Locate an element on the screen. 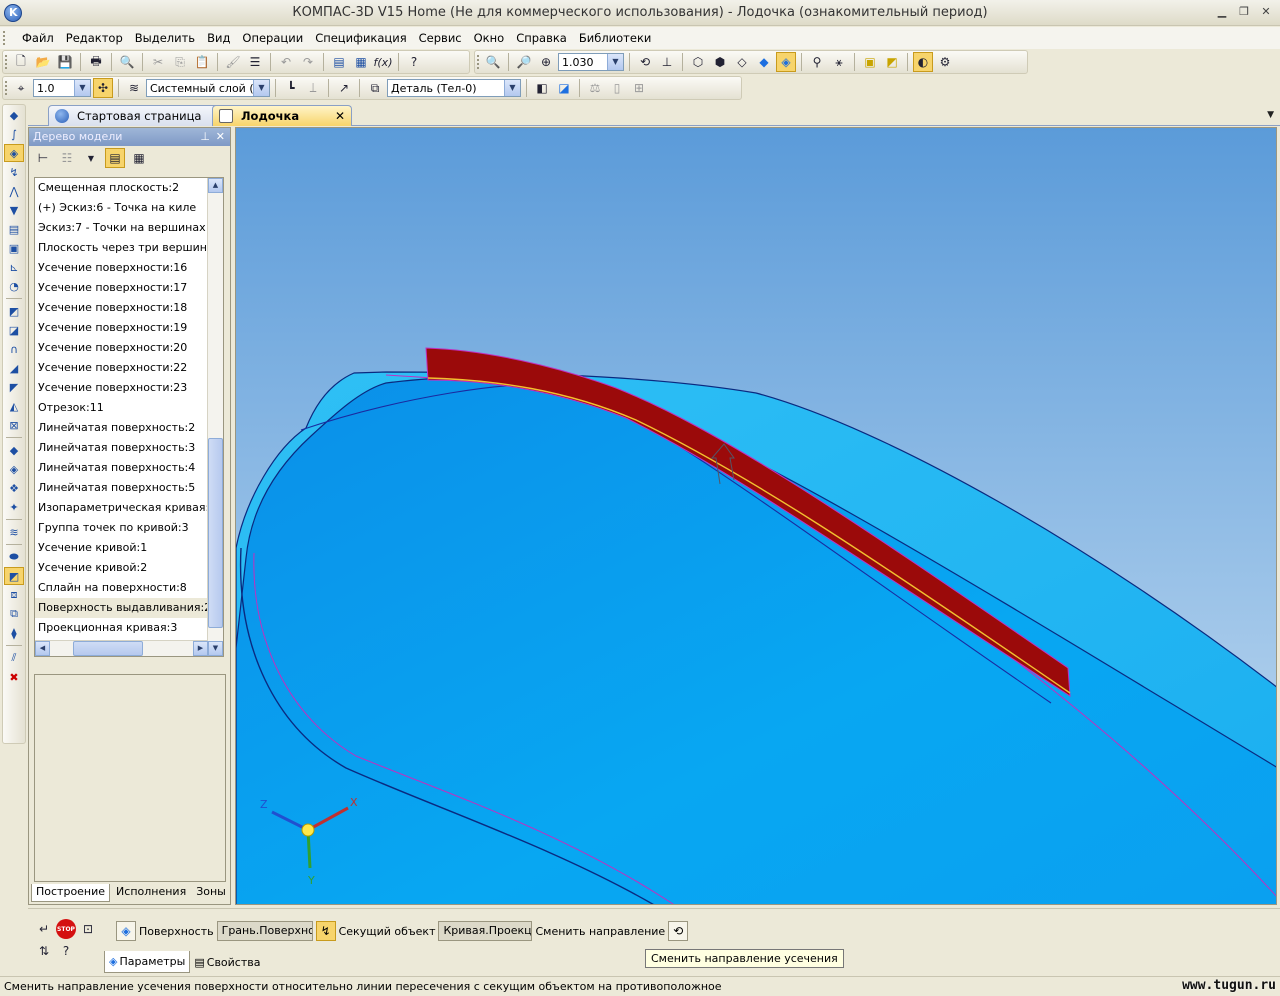 The height and width of the screenshot is (996, 1280). switch-icon: ⇅ is located at coordinates (44, 951).